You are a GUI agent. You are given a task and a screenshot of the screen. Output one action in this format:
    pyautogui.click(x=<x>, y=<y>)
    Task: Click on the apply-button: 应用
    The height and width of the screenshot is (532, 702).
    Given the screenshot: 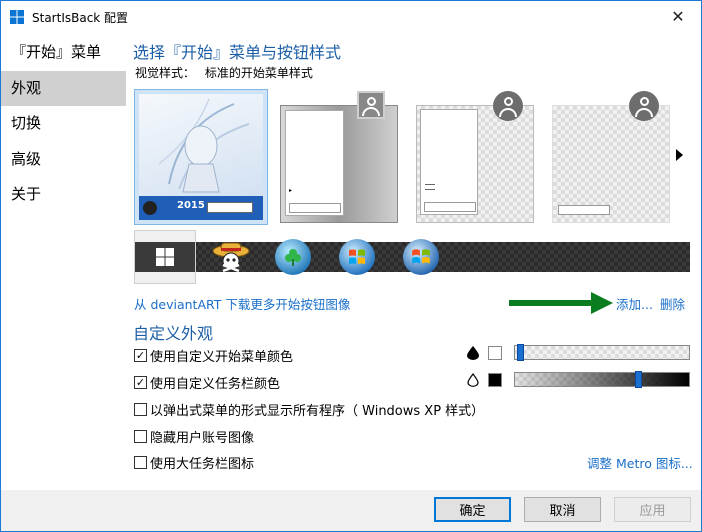 What is the action you would take?
    pyautogui.click(x=652, y=509)
    